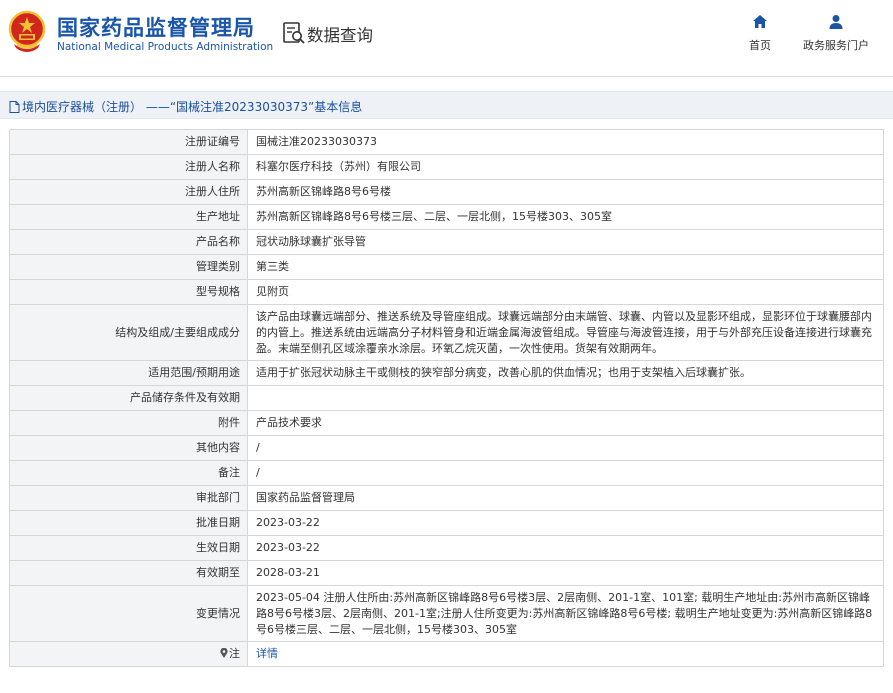  I want to click on table-row: 审批部门 国家药品监督管理局, so click(446, 498).